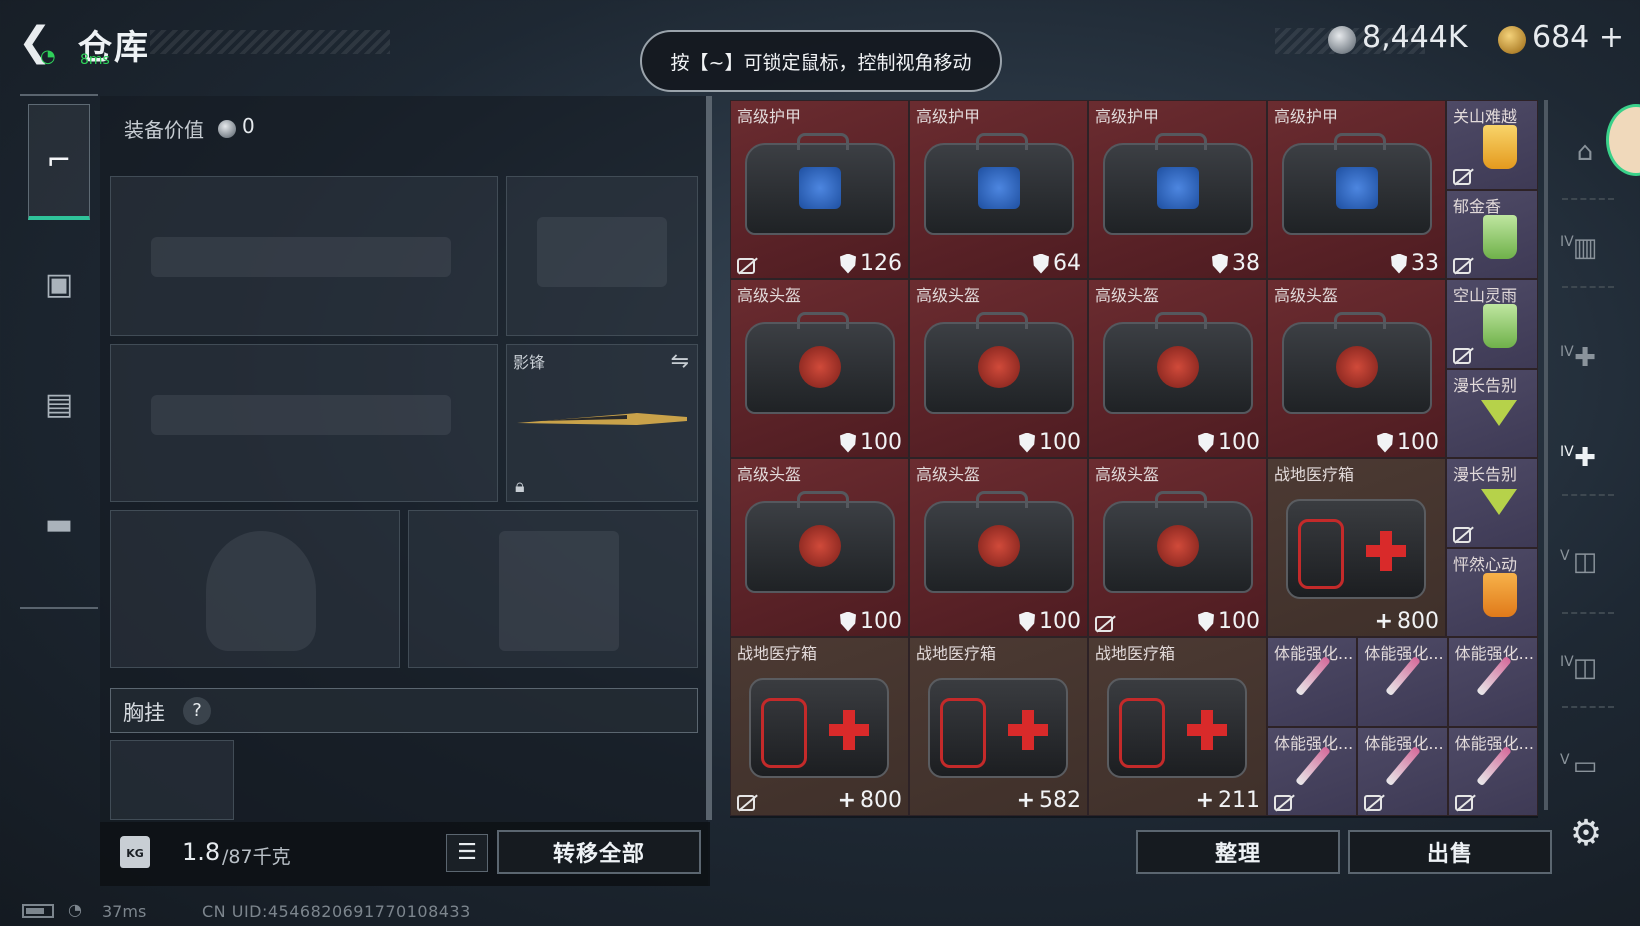 The image size is (1640, 926). What do you see at coordinates (301, 257) in the screenshot?
I see `rifle-silhouette-icon` at bounding box center [301, 257].